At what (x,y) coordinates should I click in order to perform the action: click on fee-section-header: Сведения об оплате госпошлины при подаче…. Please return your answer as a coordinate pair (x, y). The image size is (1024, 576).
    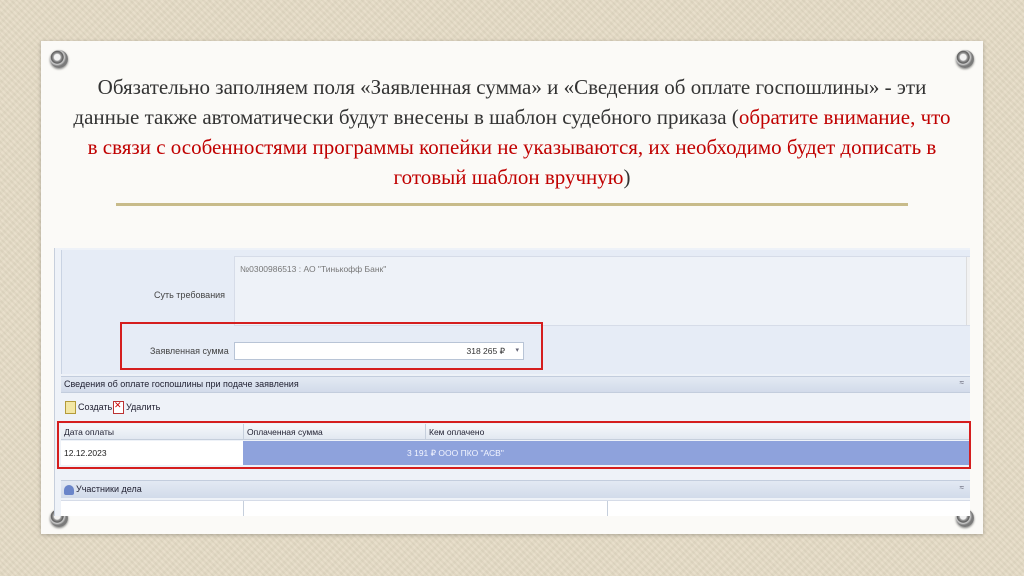
    Looking at the image, I should click on (515, 384).